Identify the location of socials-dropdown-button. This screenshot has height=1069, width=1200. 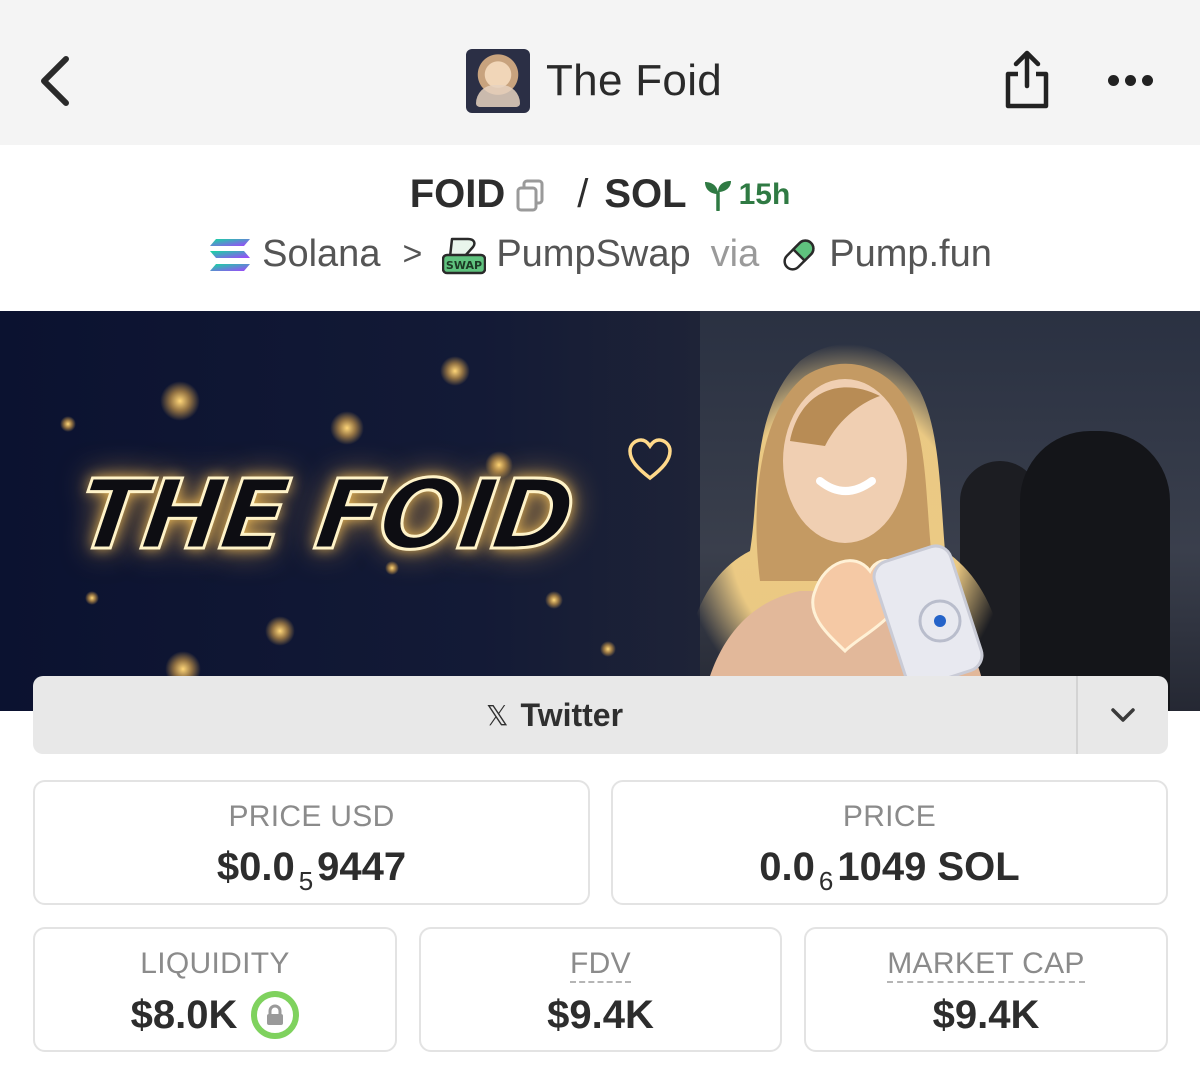
(1122, 715).